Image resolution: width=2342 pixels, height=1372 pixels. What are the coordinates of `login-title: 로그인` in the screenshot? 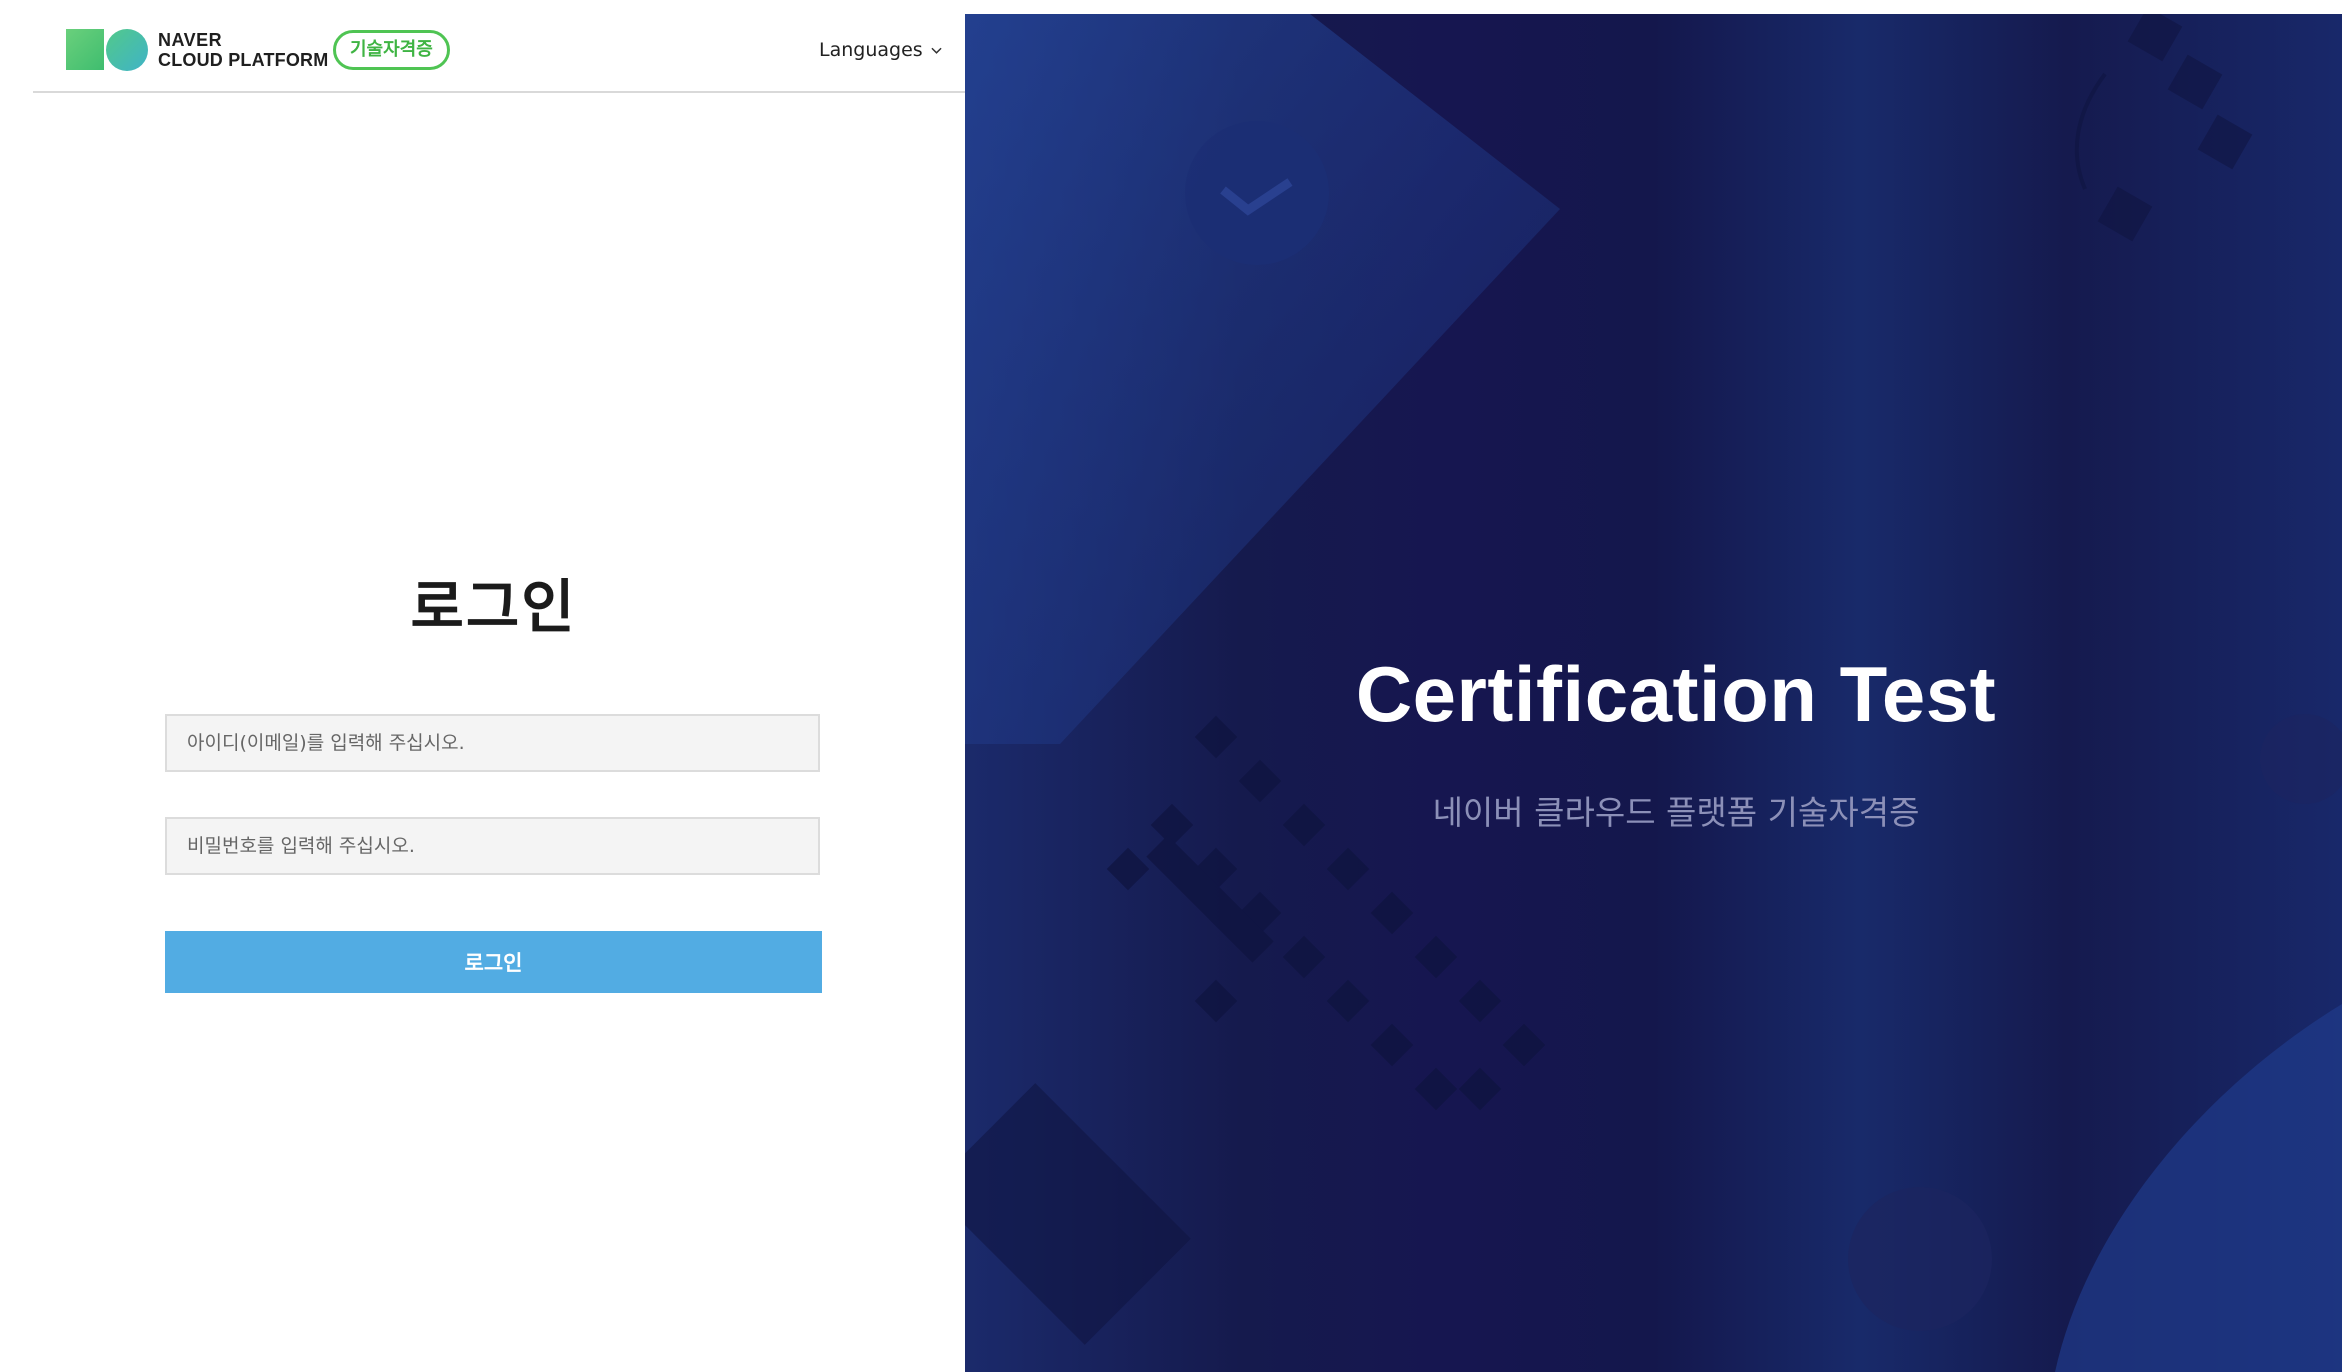 It's located at (493, 607).